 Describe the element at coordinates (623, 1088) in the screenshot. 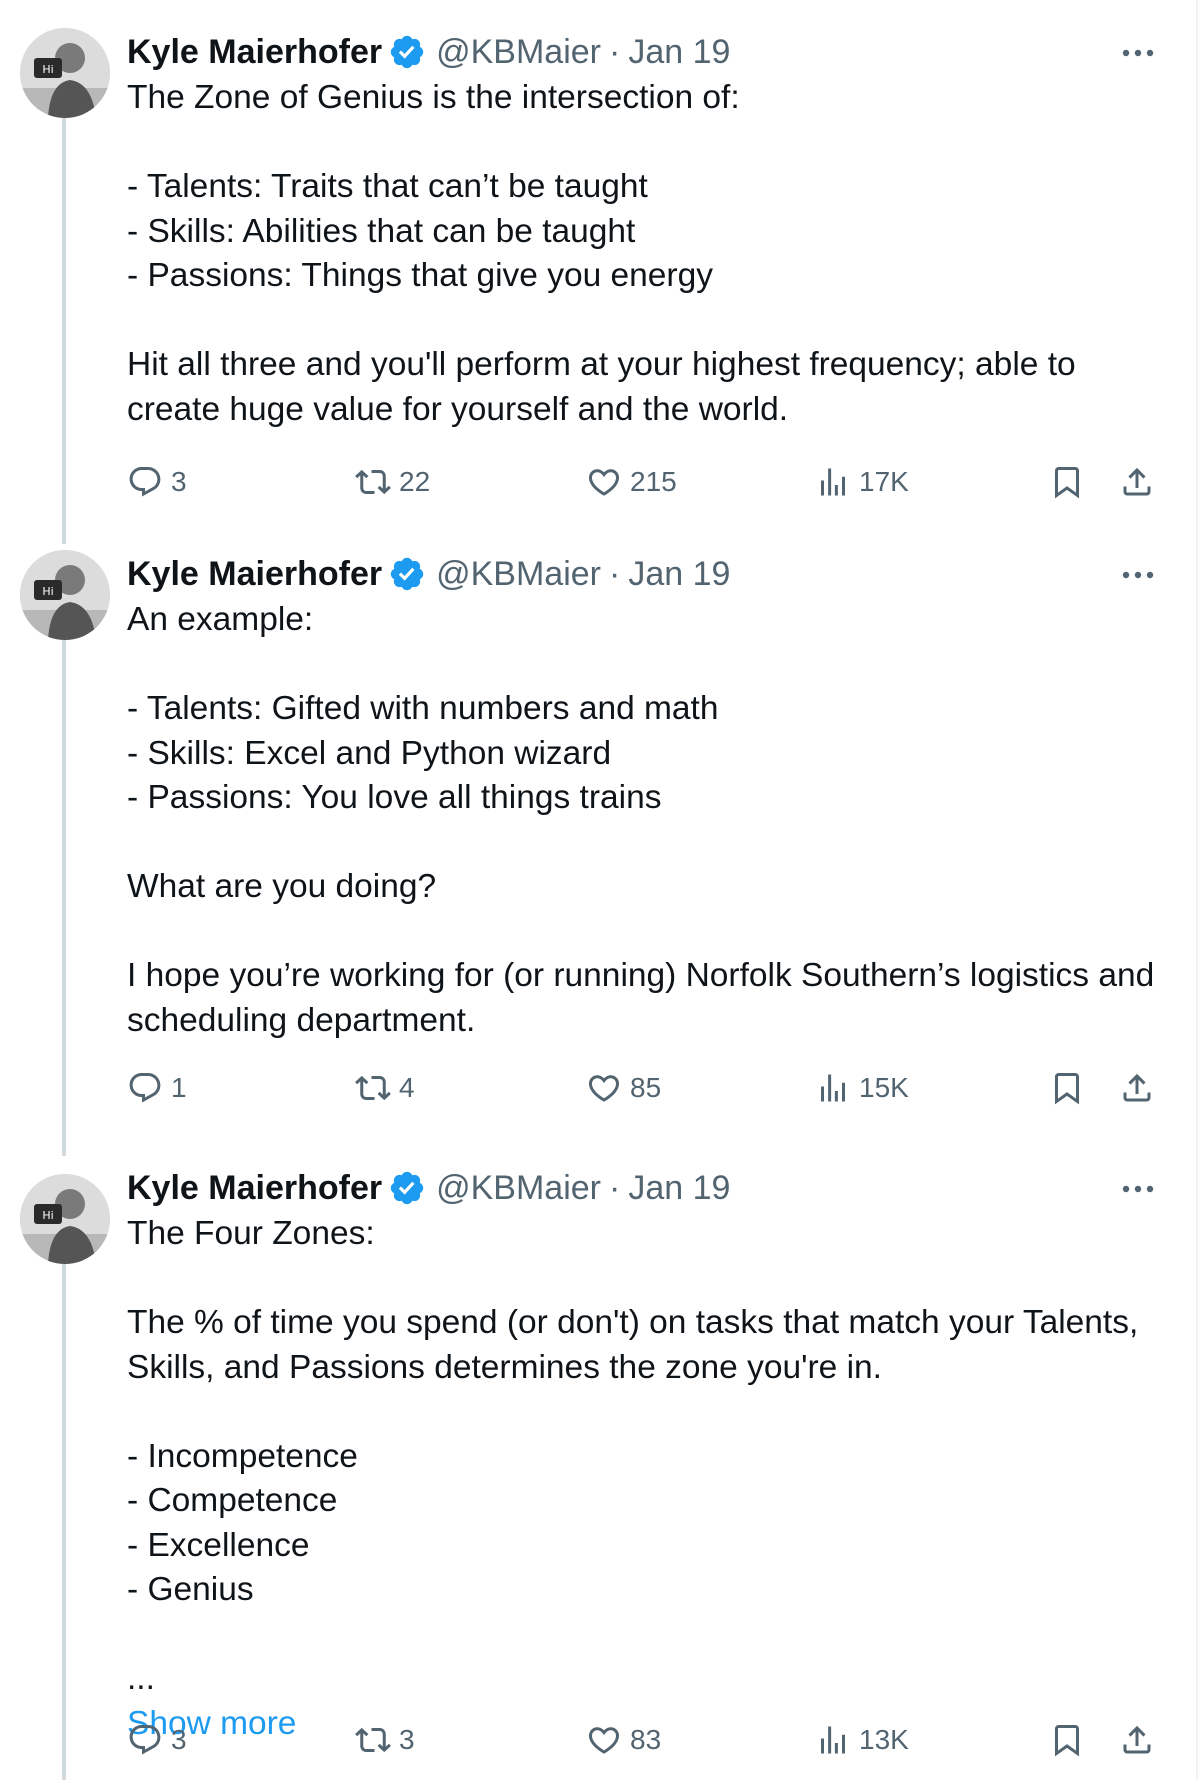

I see `like-button: 85` at that location.